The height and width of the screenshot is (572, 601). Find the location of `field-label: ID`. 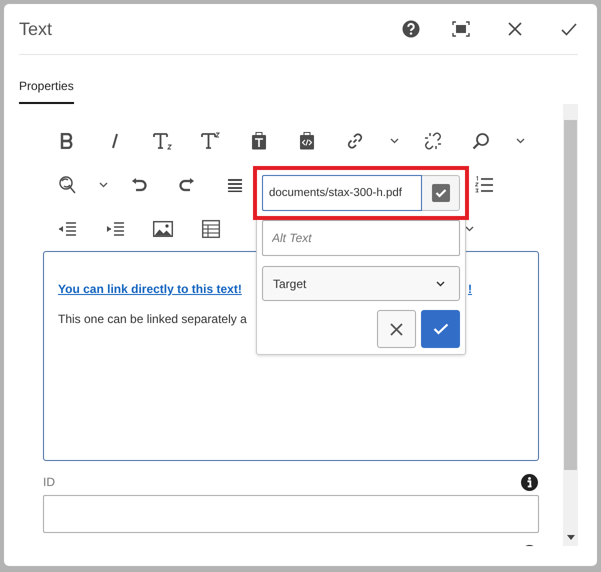

field-label: ID is located at coordinates (49, 482).